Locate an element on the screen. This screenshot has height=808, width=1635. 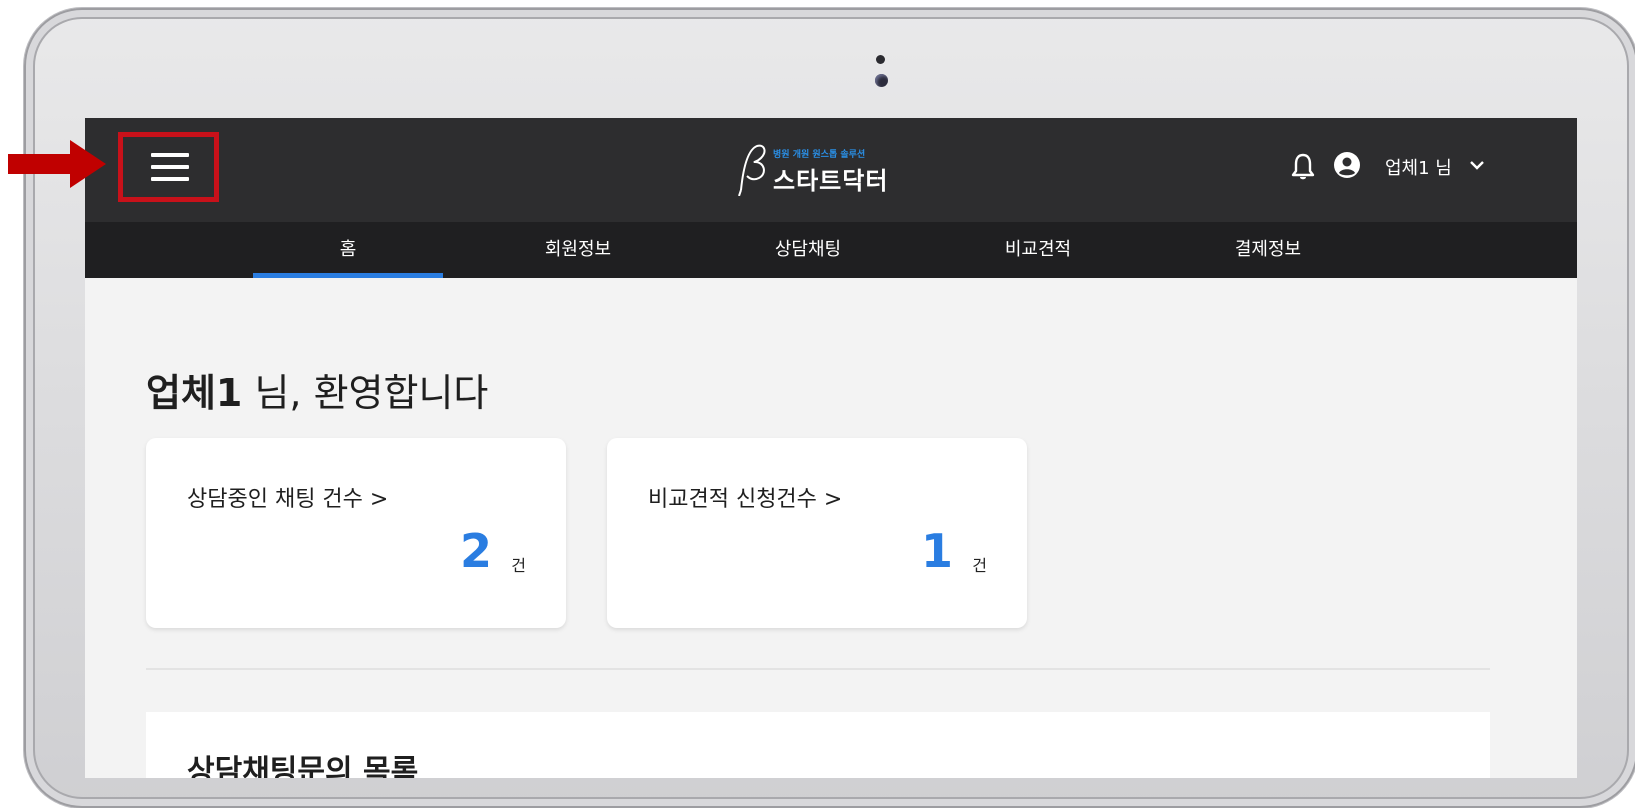
logo-mark-icon is located at coordinates (752, 170).